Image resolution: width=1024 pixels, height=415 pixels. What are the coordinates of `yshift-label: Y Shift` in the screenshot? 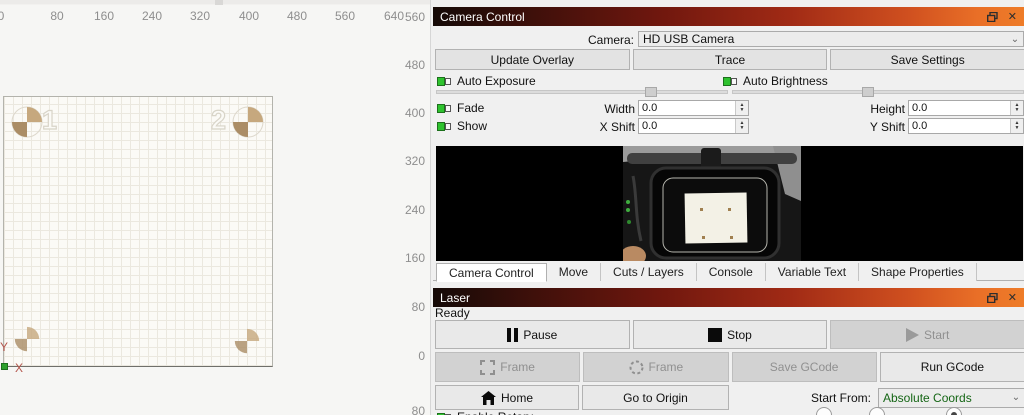 It's located at (887, 127).